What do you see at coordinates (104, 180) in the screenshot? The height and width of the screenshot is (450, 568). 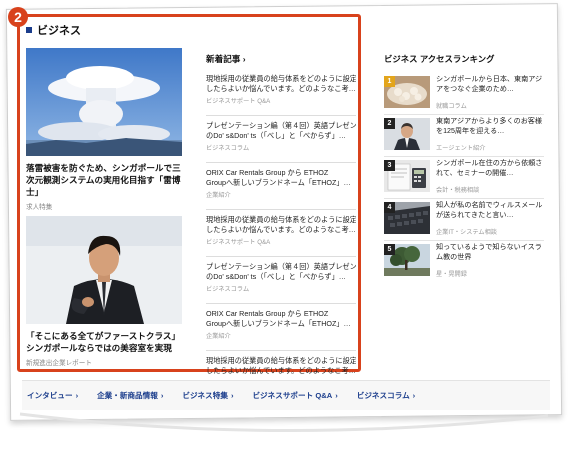 I see `featured-title: 落雷被害を防ぐため、シンガポールで三次元観測システムの実用化目指す「雷博士」` at bounding box center [104, 180].